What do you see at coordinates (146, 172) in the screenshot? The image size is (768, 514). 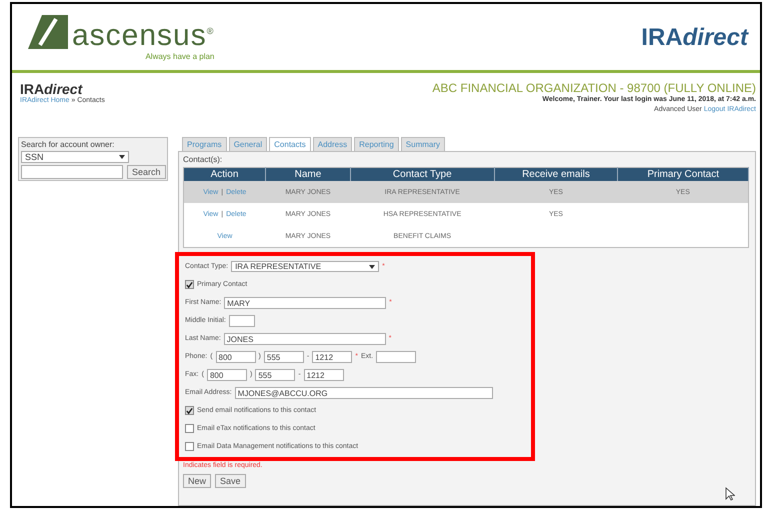 I see `search-button: Search` at bounding box center [146, 172].